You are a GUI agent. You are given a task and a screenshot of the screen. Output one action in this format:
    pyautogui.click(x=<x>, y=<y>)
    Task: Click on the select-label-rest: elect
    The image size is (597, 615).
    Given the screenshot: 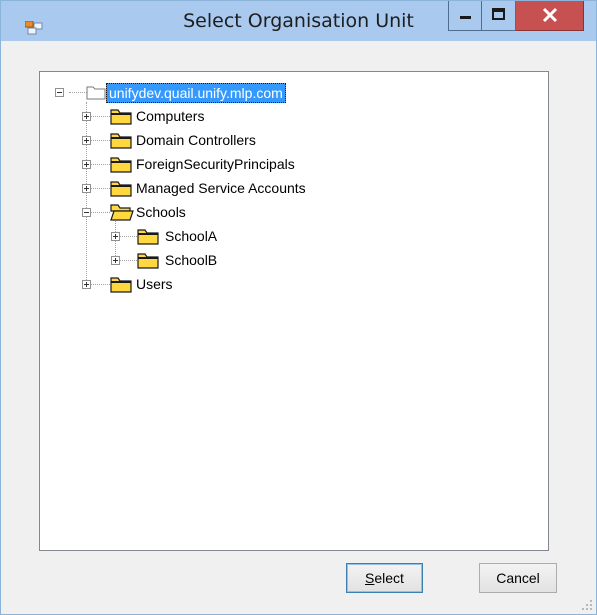 What is the action you would take?
    pyautogui.click(x=389, y=578)
    